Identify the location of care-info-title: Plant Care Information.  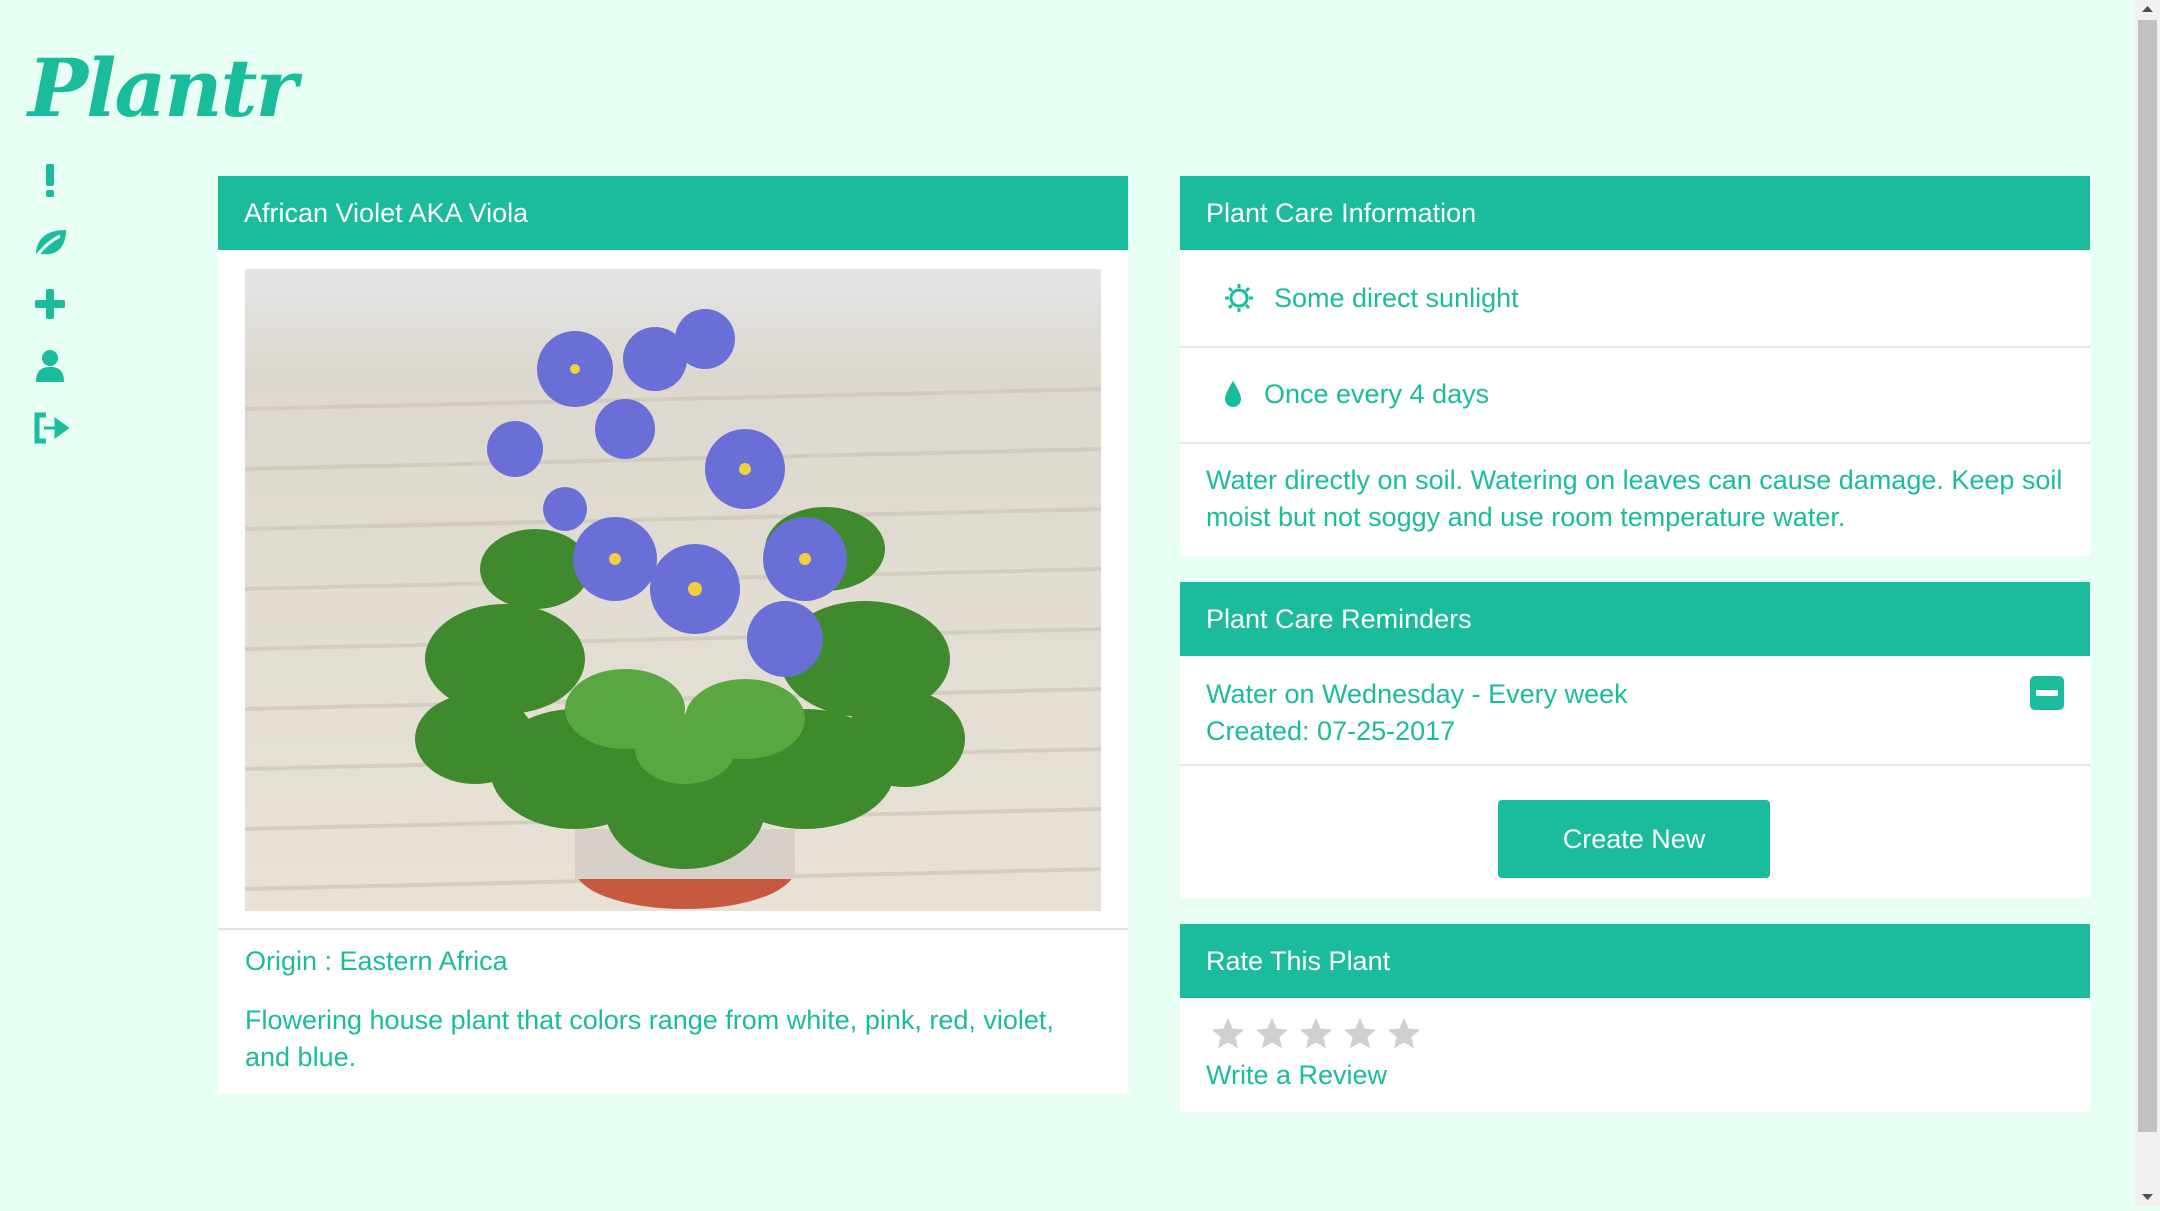
(1635, 213).